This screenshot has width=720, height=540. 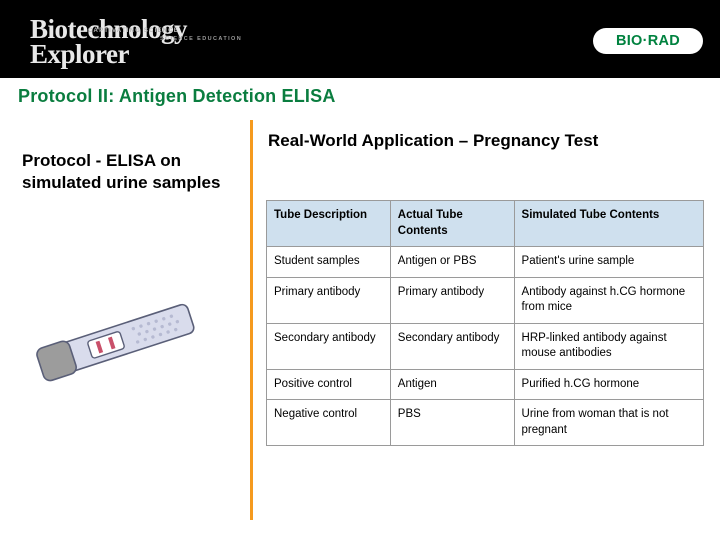 I want to click on cell-simulated-contents: Patient's urine sample, so click(x=609, y=262).